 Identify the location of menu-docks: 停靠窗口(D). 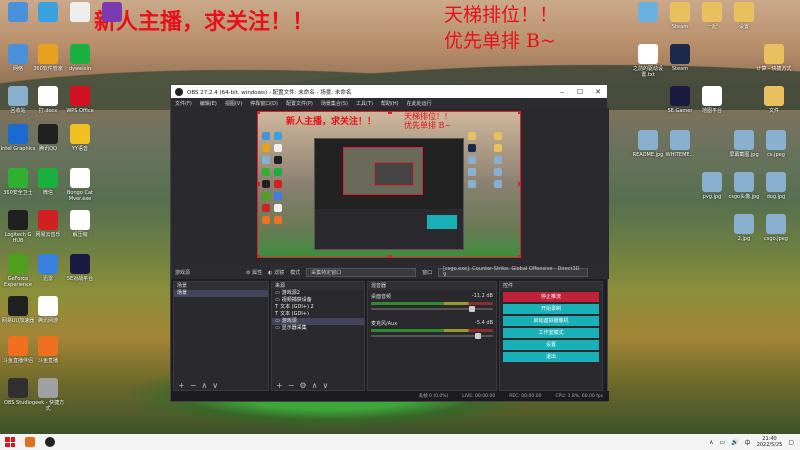
(264, 103).